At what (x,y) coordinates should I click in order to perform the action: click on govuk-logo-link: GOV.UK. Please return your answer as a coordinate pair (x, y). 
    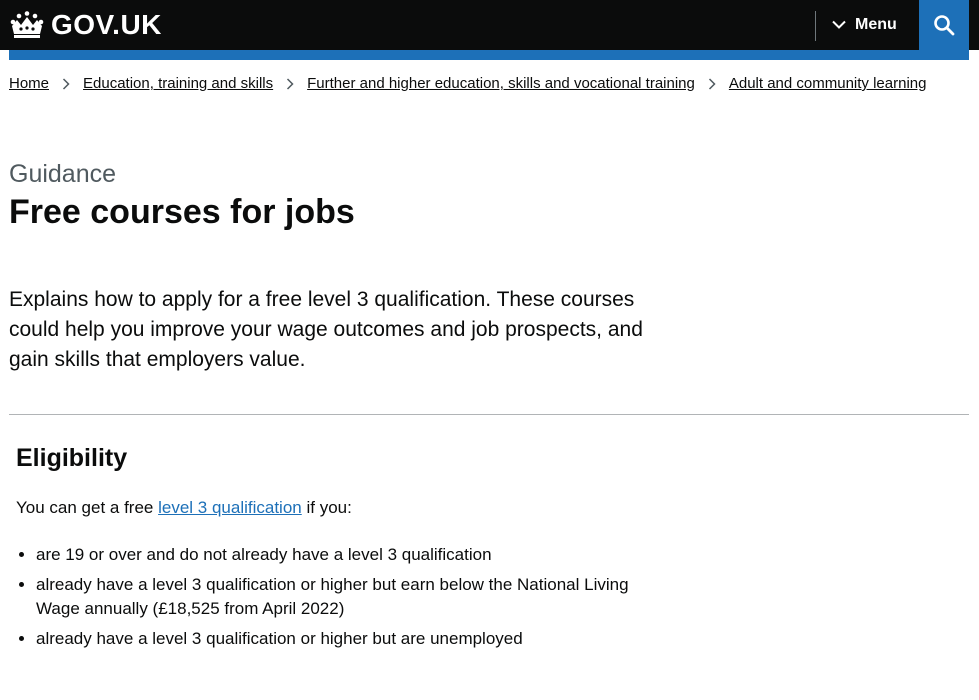
    Looking at the image, I should click on (85, 25).